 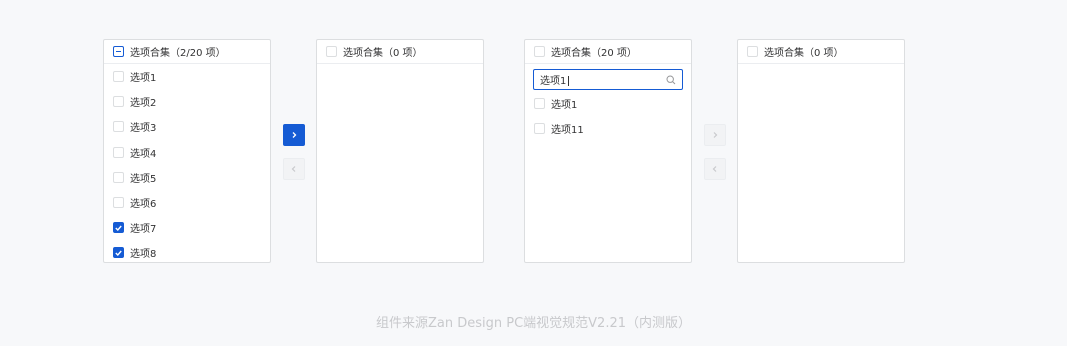 I want to click on transfer-2-source-header: 选项合集（20 项）, so click(x=608, y=52).